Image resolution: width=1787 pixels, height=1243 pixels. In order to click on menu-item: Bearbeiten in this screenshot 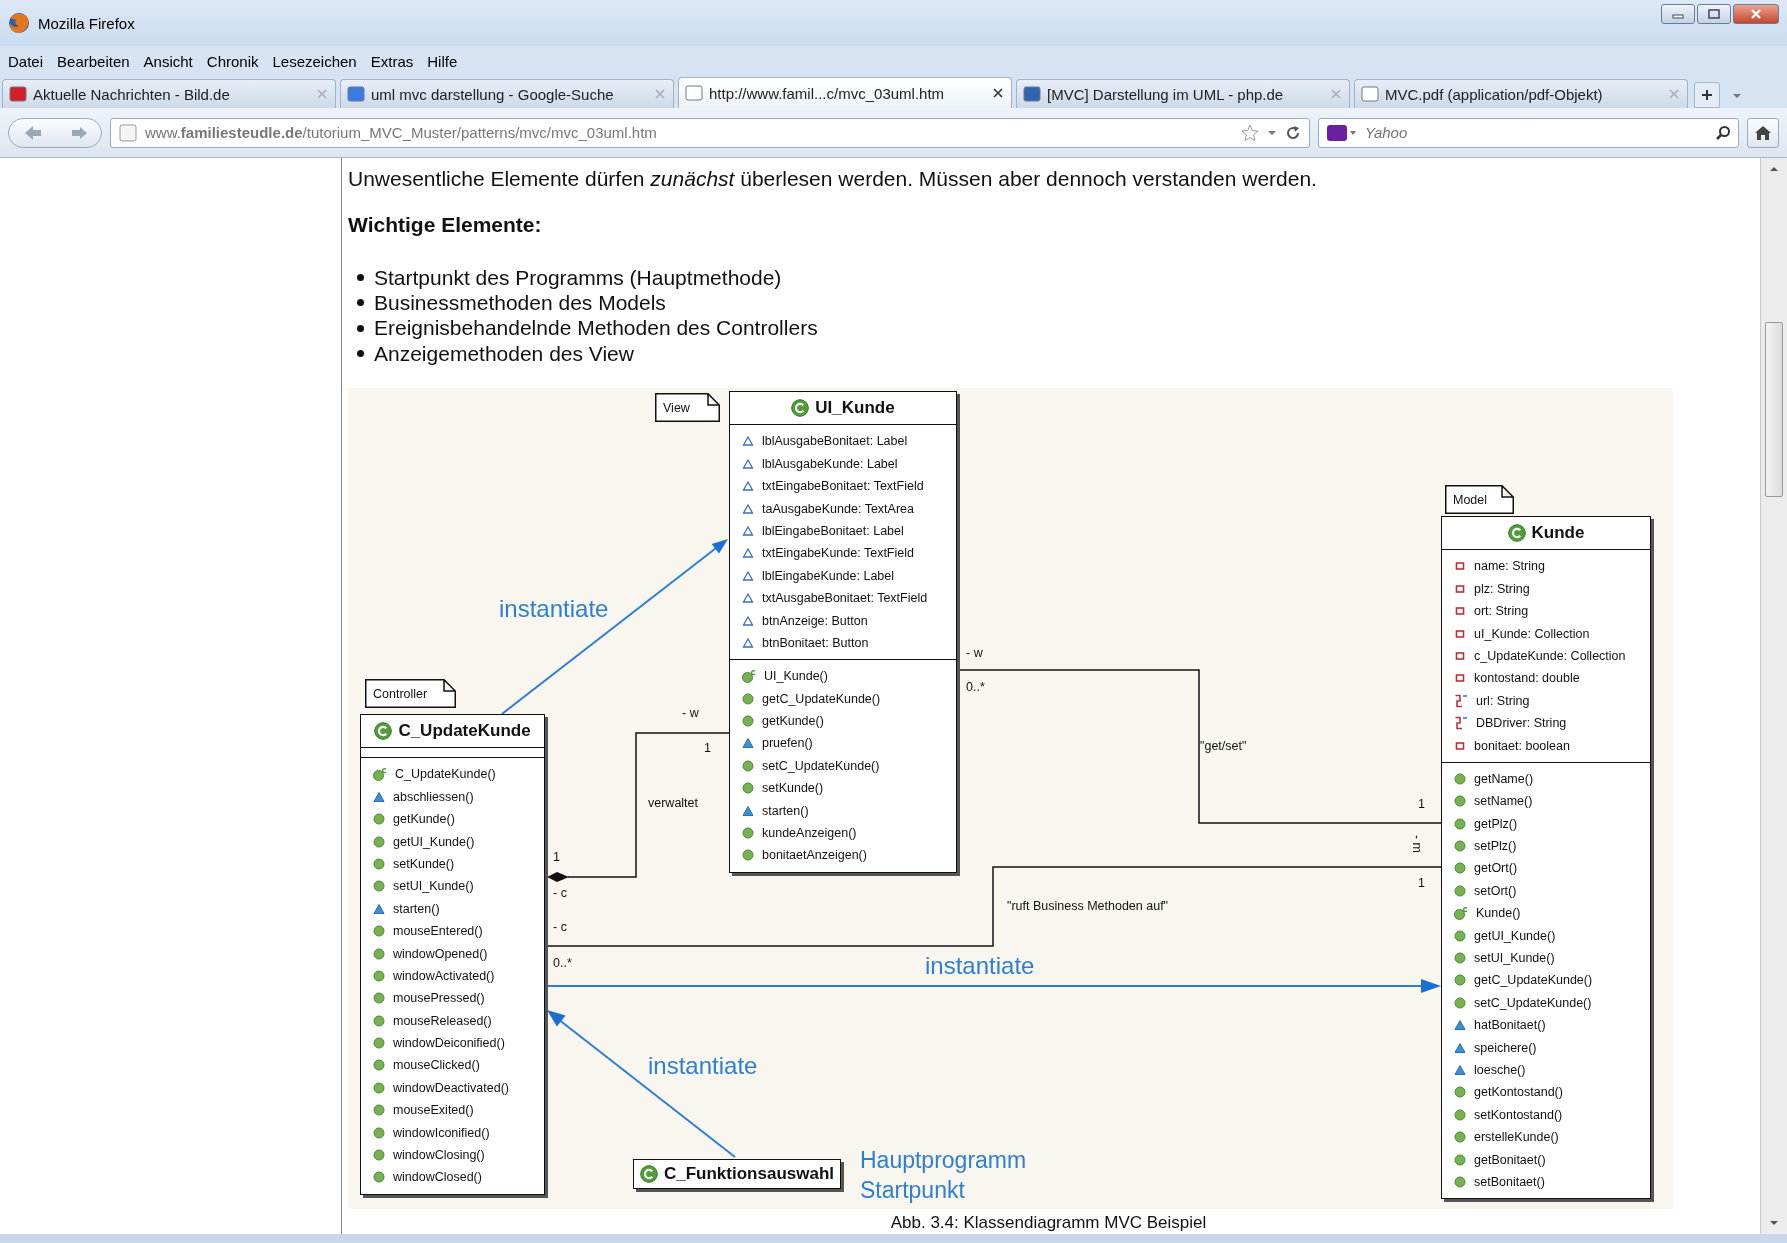, I will do `click(93, 61)`.